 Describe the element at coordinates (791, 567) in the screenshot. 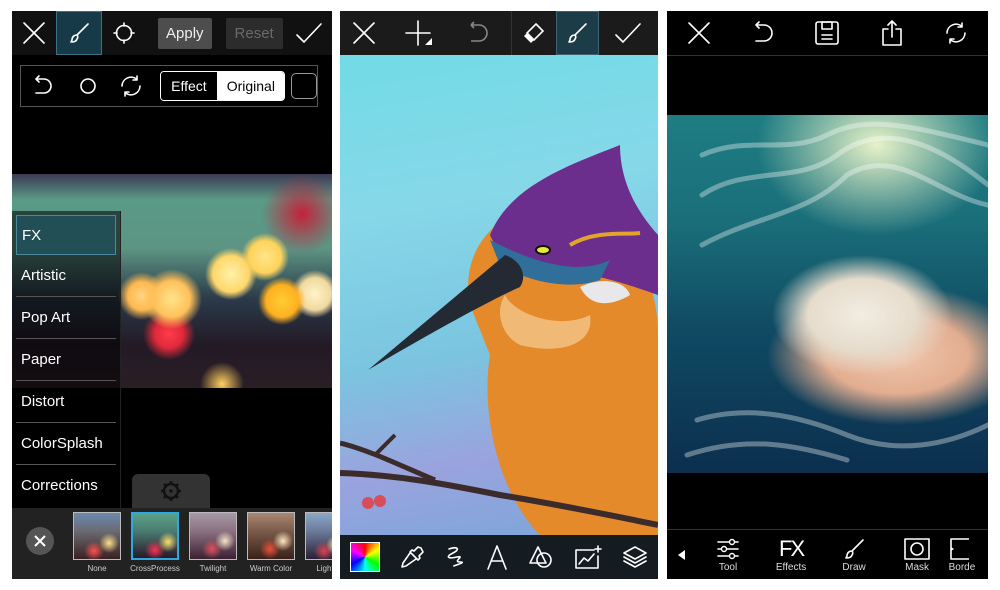

I see `effects-label: Effects` at that location.